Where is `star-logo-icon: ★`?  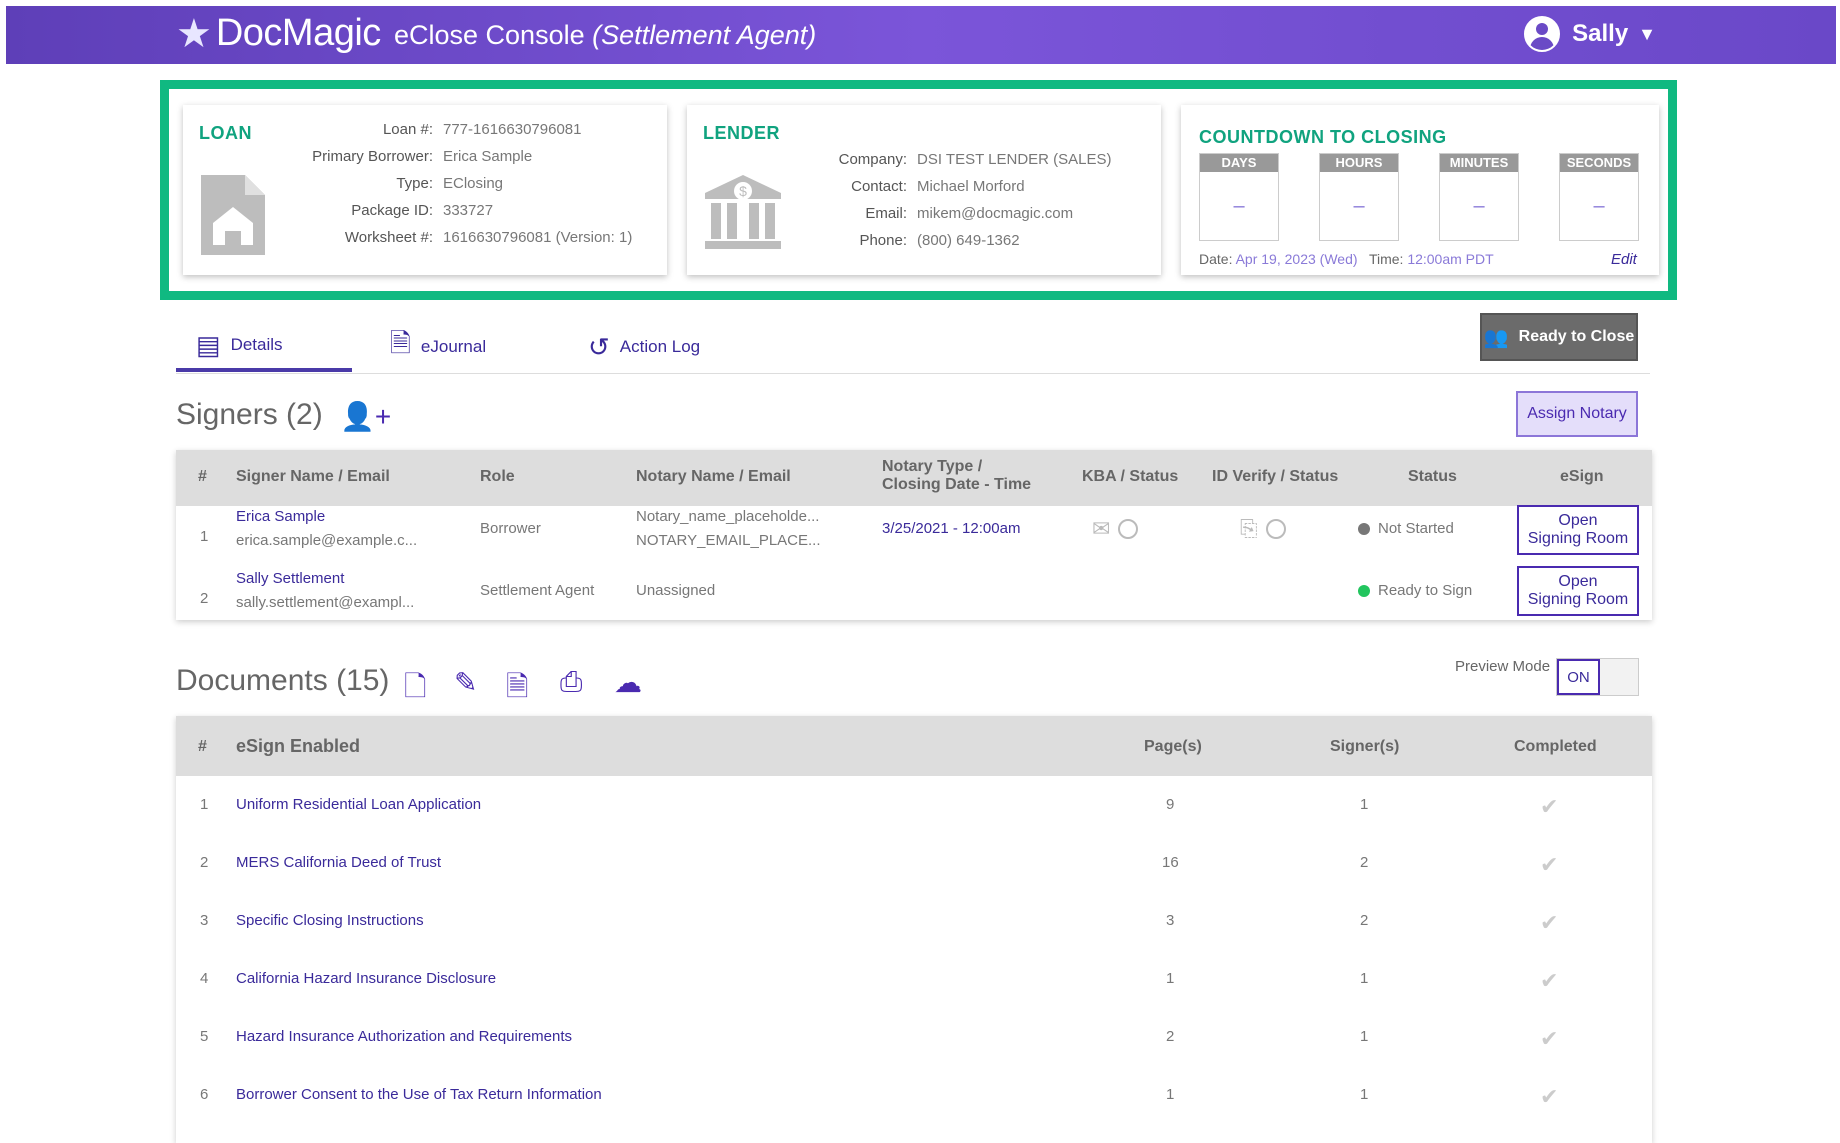
star-logo-icon: ★ is located at coordinates (194, 33).